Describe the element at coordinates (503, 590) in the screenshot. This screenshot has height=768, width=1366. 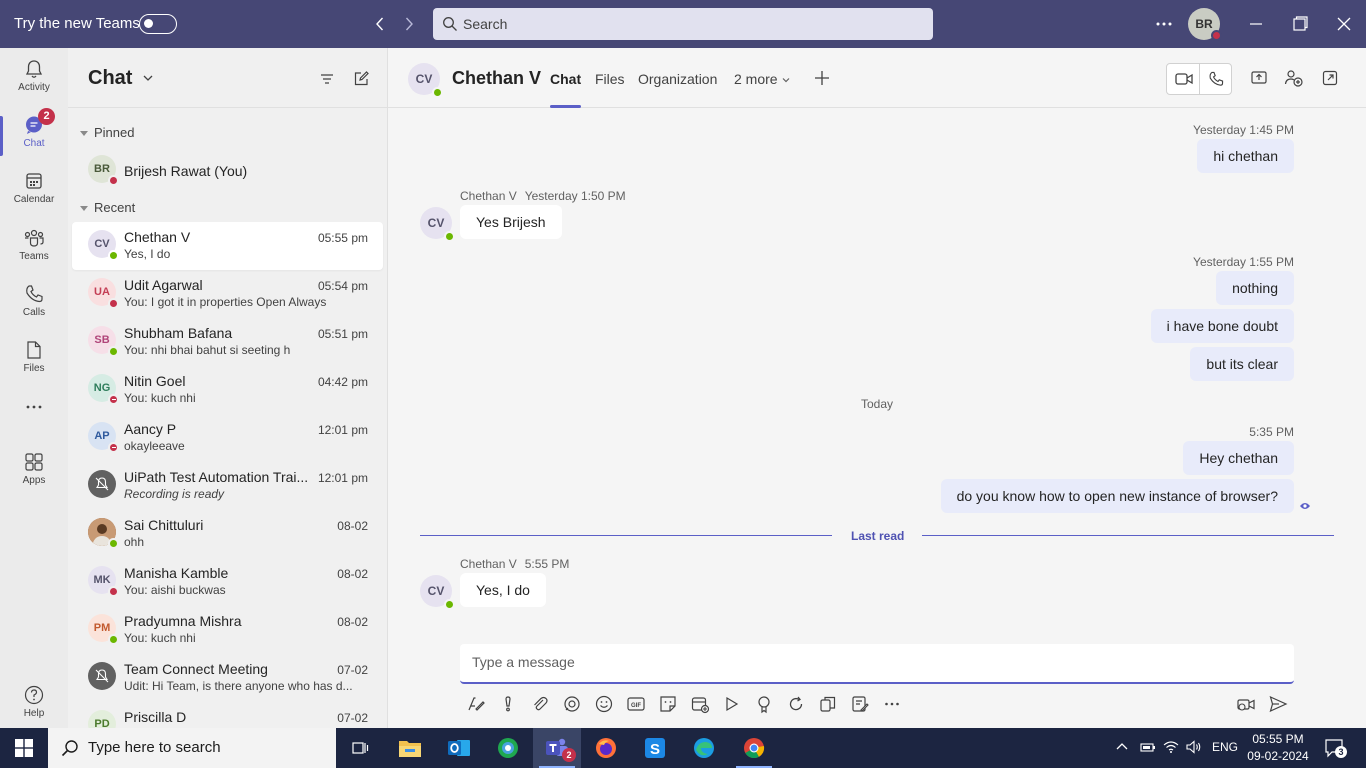
I see `received-message: Yes, I do` at that location.